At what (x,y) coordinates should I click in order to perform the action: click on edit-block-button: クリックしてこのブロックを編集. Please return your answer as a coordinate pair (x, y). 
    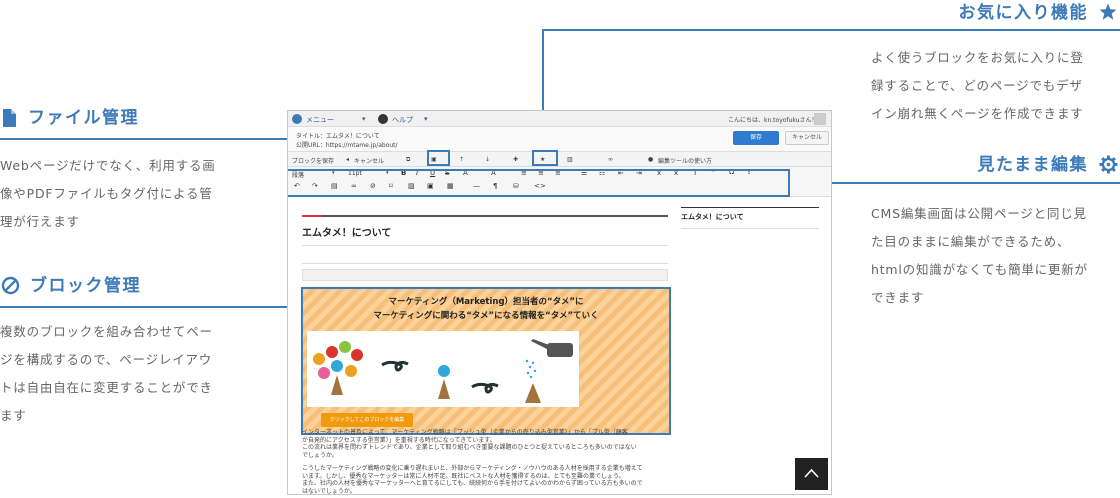
    Looking at the image, I should click on (367, 420).